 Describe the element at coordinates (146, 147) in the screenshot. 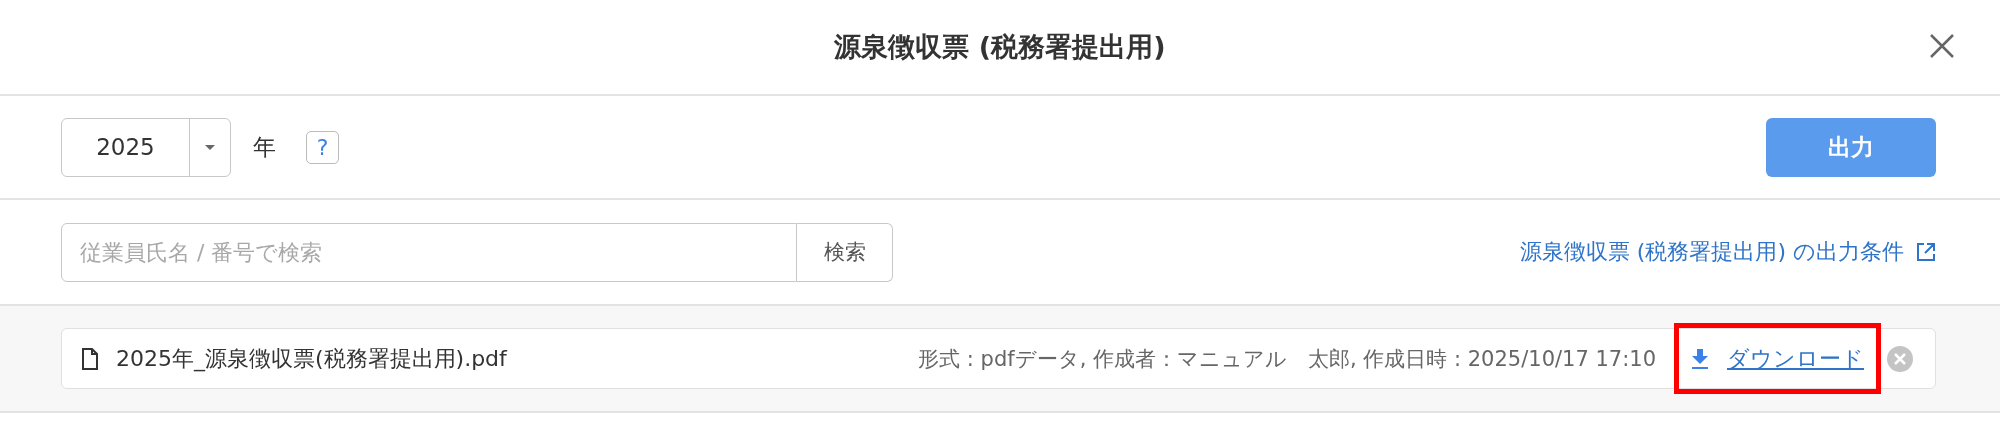

I see `year-select: 2025` at that location.